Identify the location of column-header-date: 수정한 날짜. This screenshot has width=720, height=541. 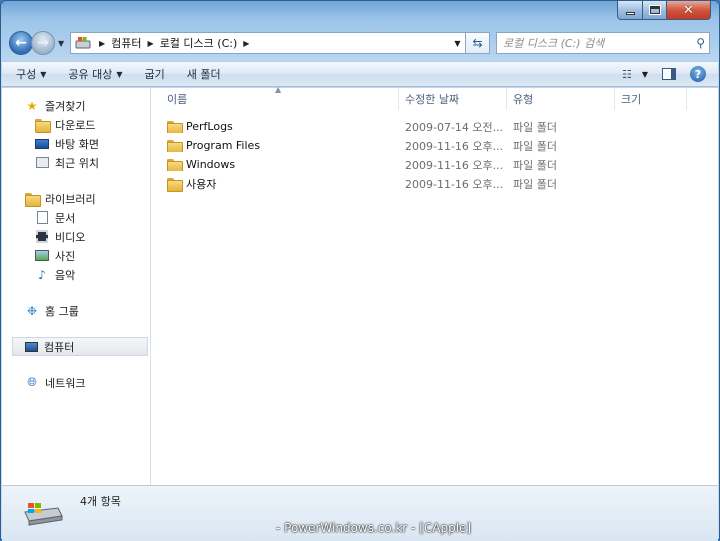
(453, 99).